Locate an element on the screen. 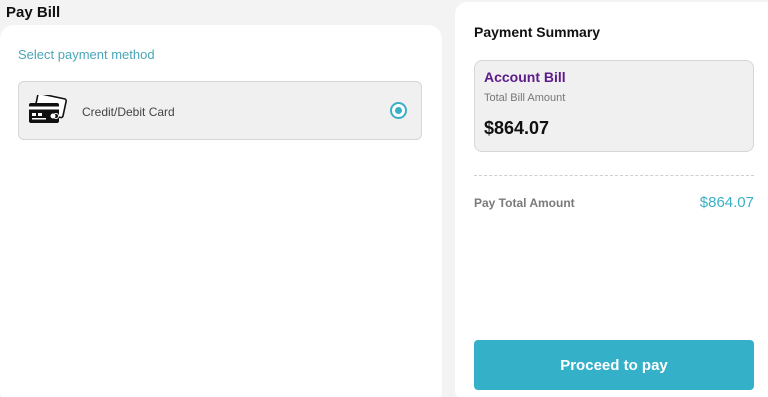 Image resolution: width=768 pixels, height=397 pixels. account-bill-box: Account Bill Total Bill Amount $864.07 is located at coordinates (614, 106).